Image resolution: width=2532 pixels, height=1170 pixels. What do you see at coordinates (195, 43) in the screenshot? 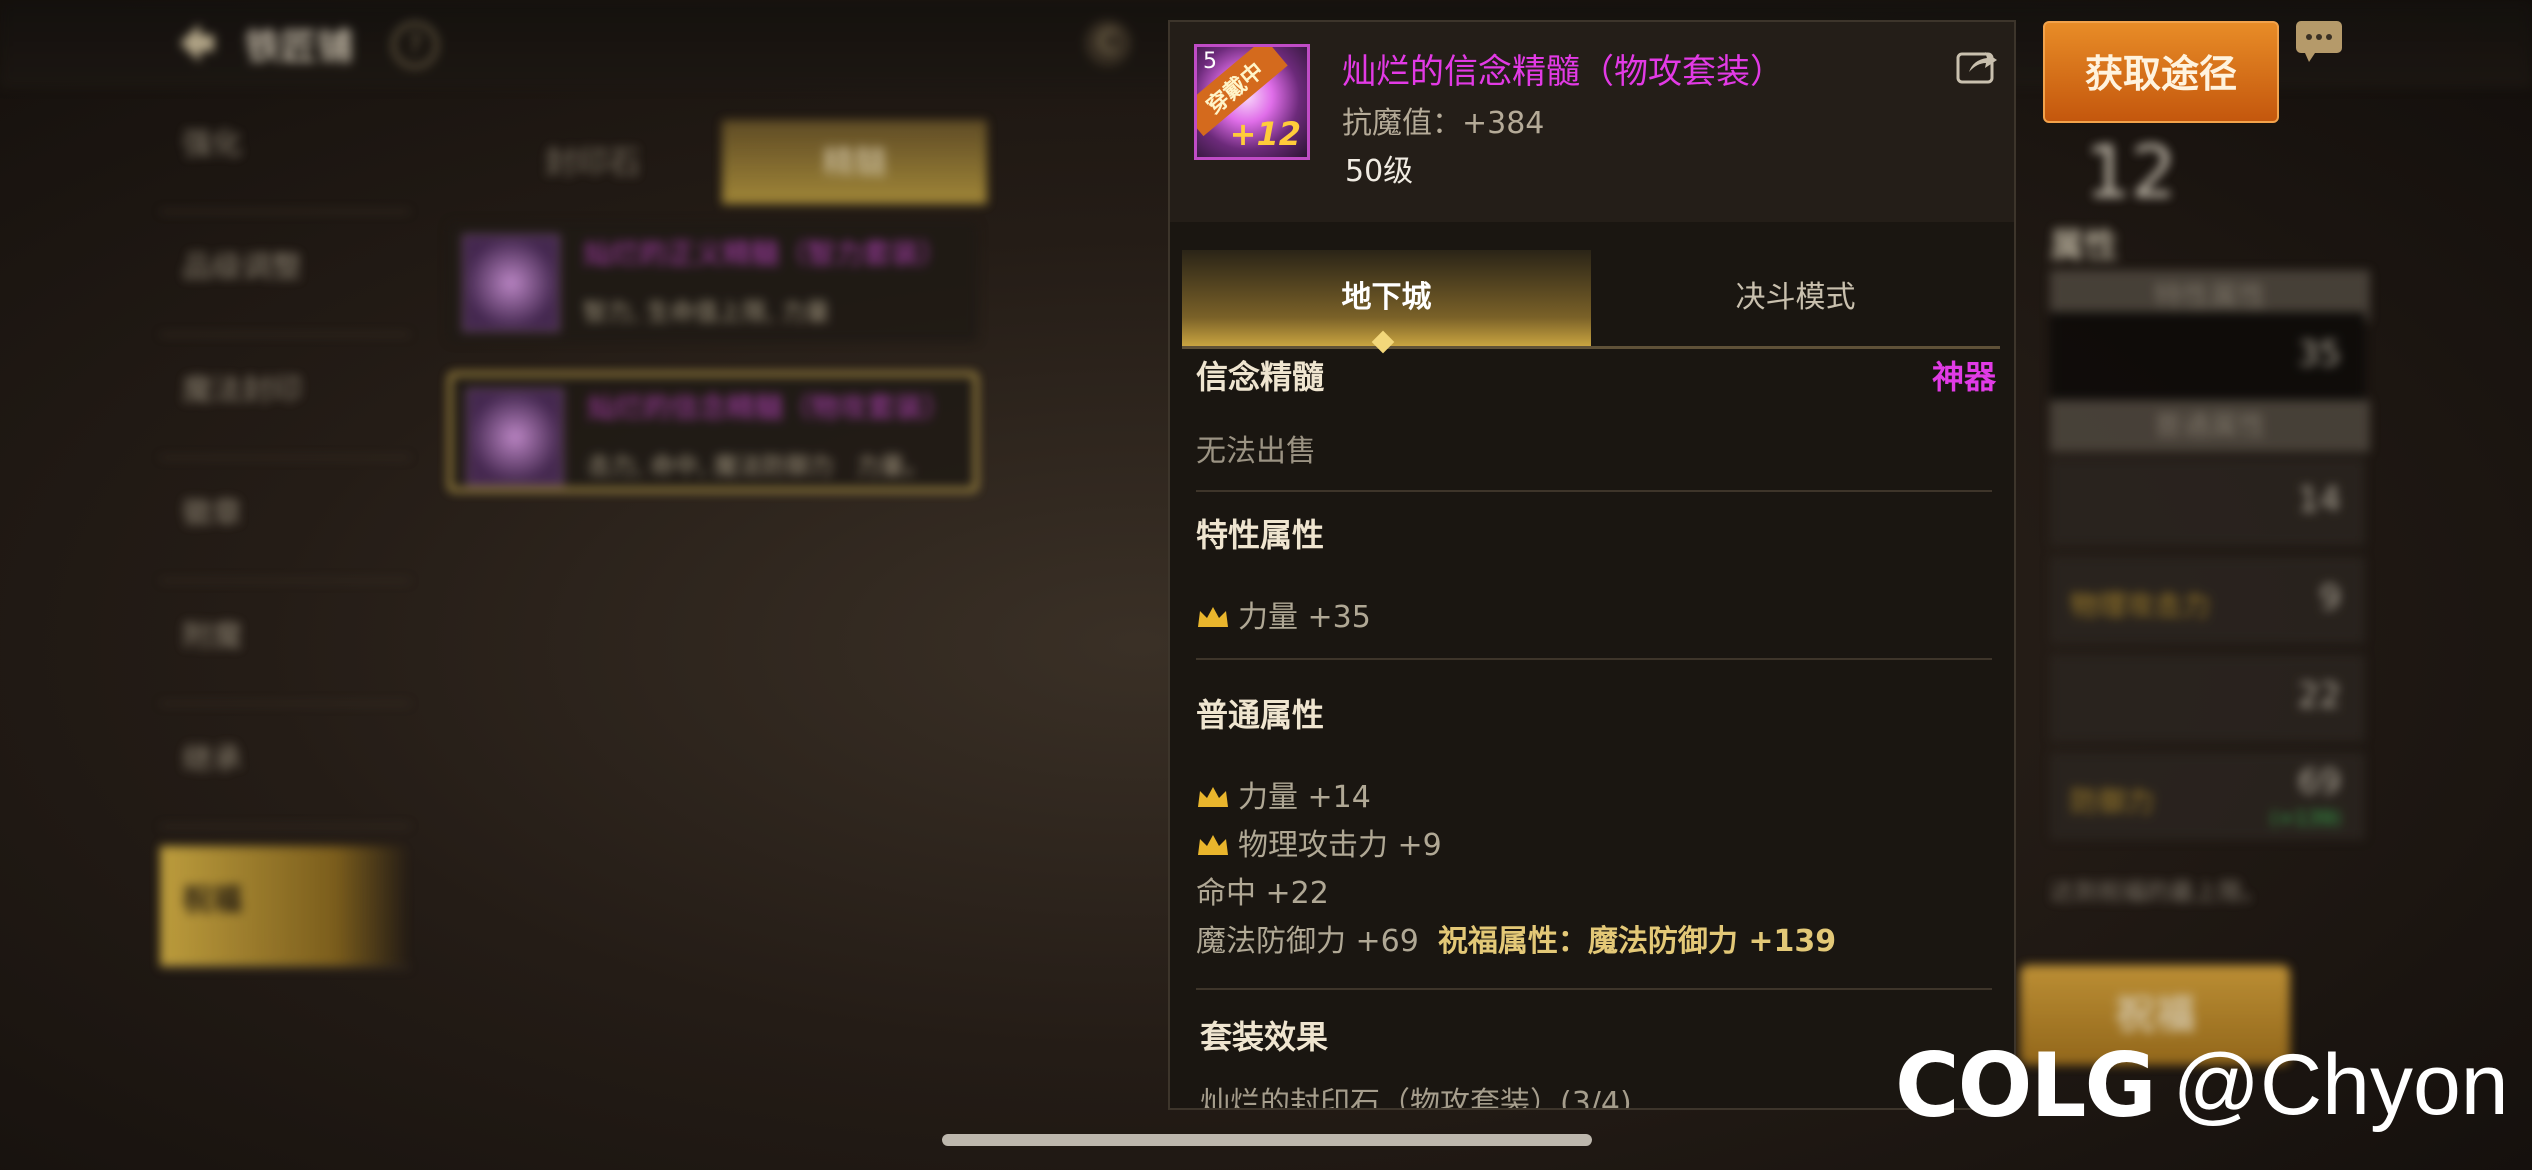
I see `back-arrow-icon` at bounding box center [195, 43].